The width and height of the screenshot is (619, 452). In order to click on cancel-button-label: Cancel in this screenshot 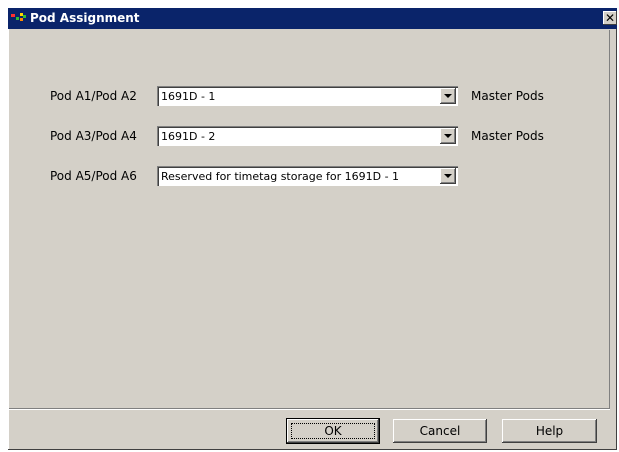, I will do `click(440, 431)`.